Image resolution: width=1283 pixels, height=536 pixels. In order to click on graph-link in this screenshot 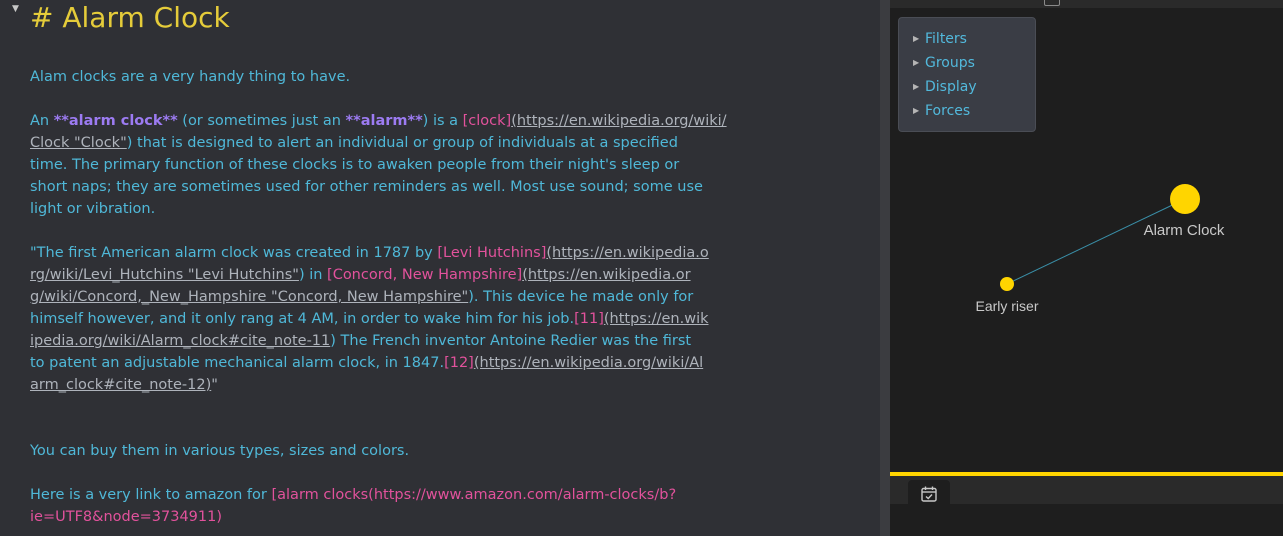, I will do `click(1096, 241)`.